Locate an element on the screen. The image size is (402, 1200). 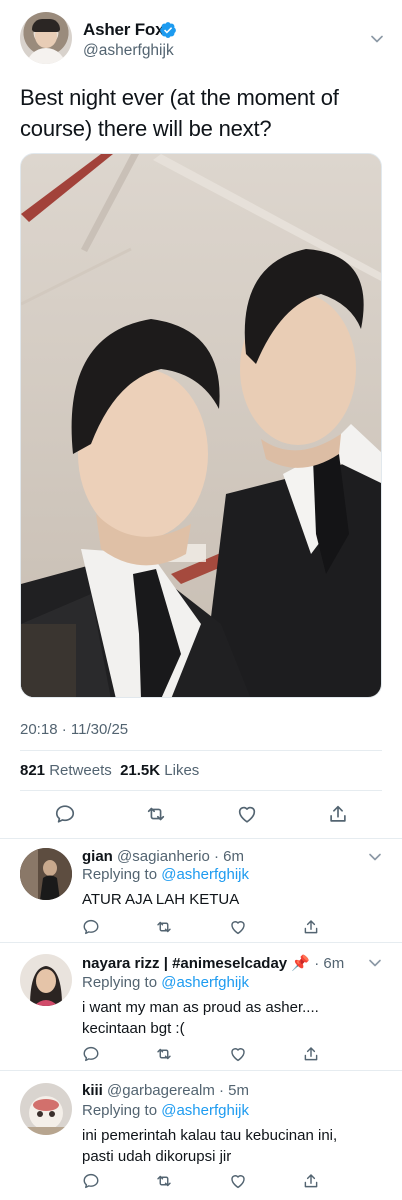
reply-author: gian @sagianherio · 6m is located at coordinates (163, 856).